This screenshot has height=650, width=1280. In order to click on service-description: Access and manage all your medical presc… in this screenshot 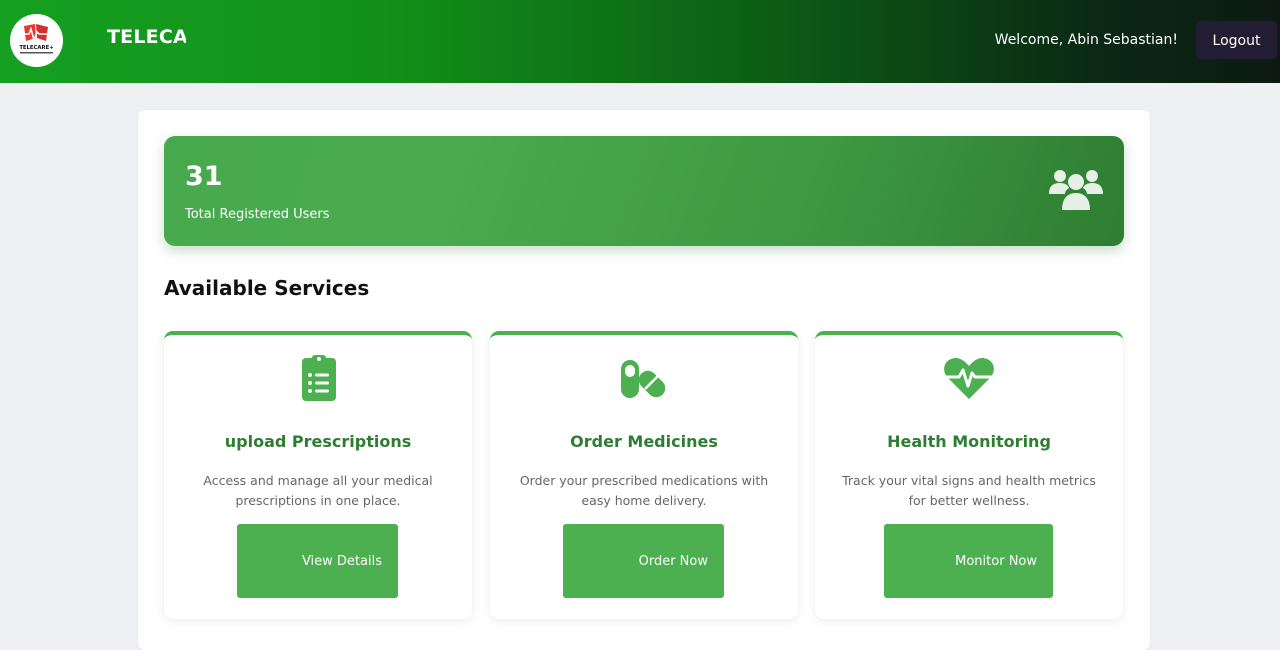, I will do `click(318, 490)`.